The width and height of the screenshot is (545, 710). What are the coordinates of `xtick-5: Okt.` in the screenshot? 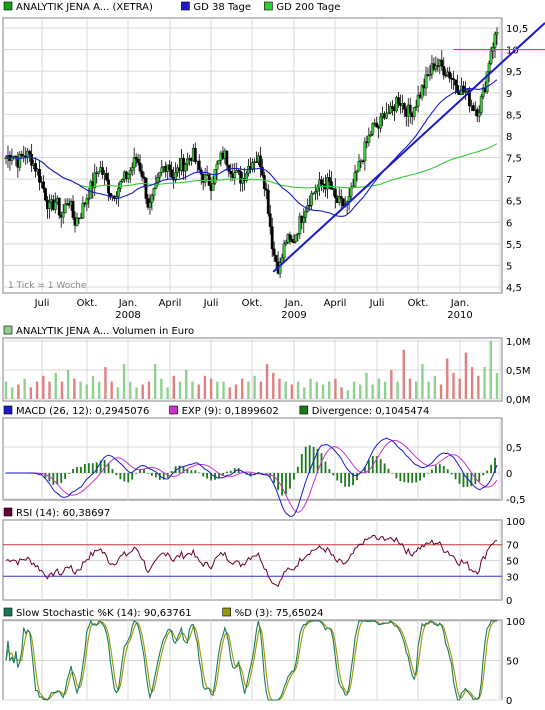 It's located at (252, 303).